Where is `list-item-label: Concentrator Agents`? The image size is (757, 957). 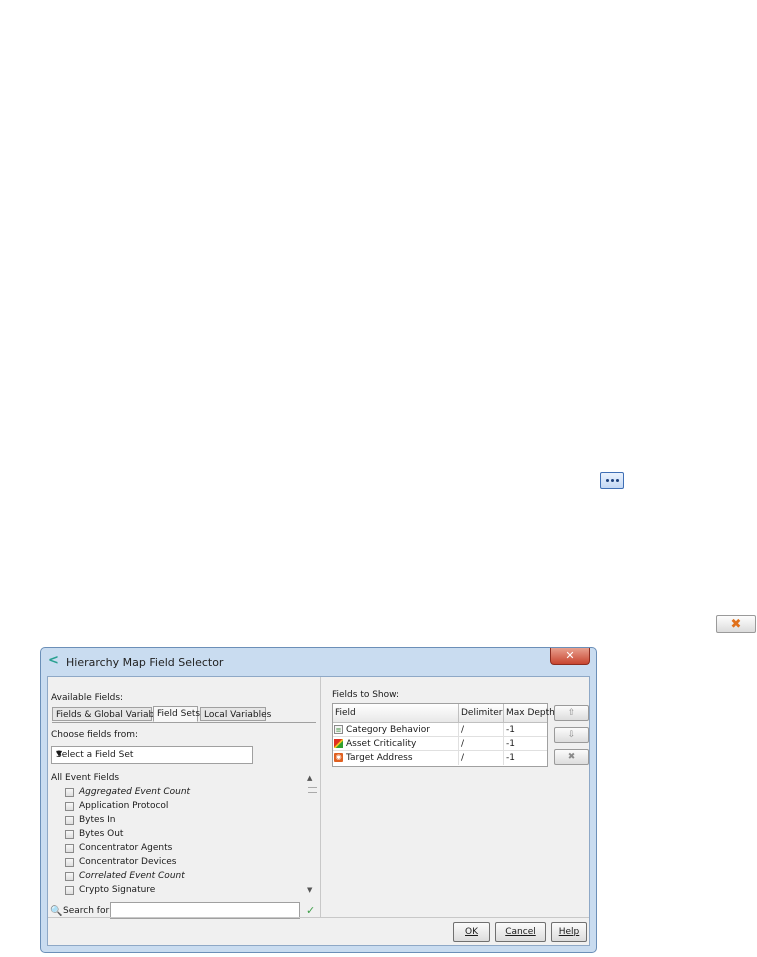 list-item-label: Concentrator Agents is located at coordinates (126, 848).